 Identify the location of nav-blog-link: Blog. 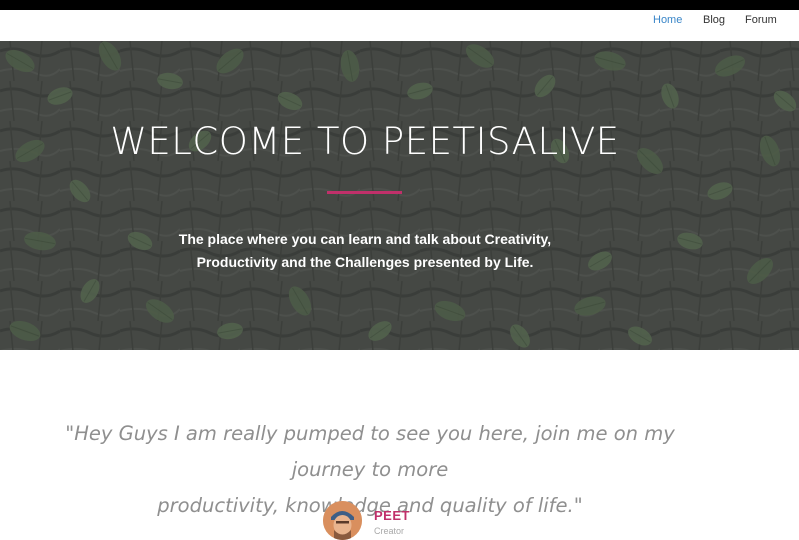
(714, 20).